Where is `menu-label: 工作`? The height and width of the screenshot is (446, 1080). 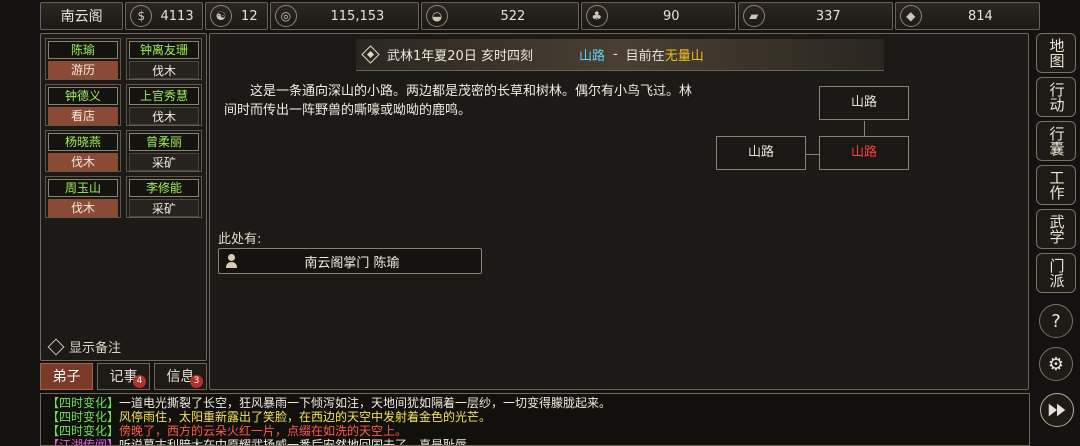 menu-label: 工作 is located at coordinates (1056, 185).